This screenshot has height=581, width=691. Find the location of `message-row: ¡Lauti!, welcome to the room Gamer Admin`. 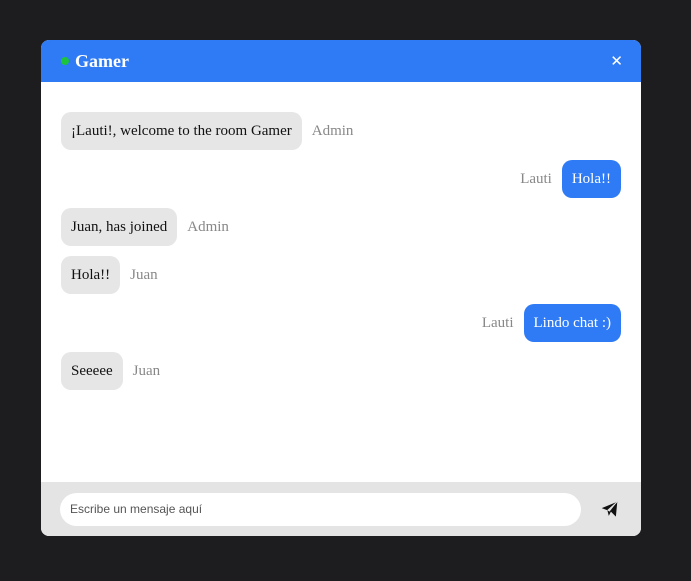

message-row: ¡Lauti!, welcome to the room Gamer Admin is located at coordinates (341, 131).